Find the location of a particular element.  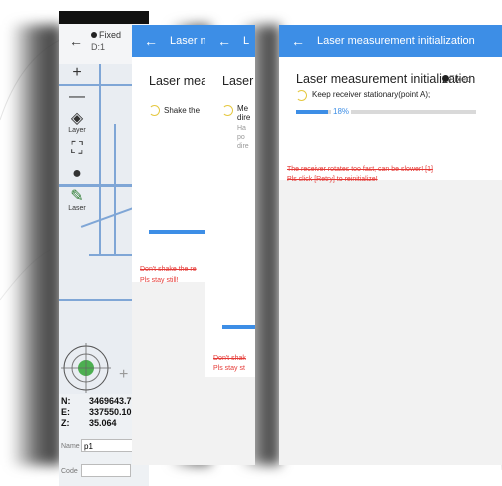

name-label: Name is located at coordinates (70, 446).